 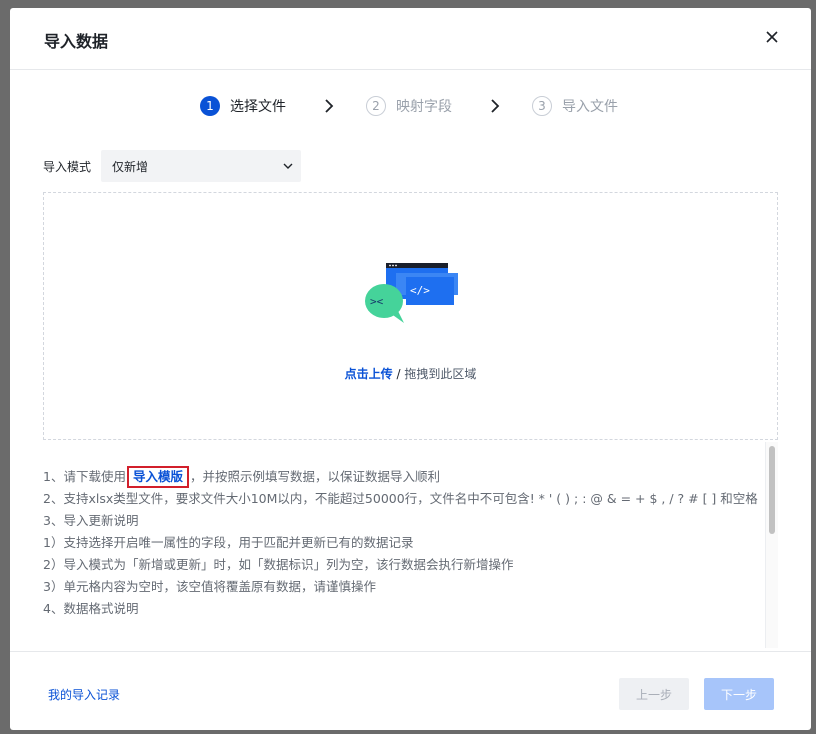 I want to click on close-icon, so click(x=772, y=37).